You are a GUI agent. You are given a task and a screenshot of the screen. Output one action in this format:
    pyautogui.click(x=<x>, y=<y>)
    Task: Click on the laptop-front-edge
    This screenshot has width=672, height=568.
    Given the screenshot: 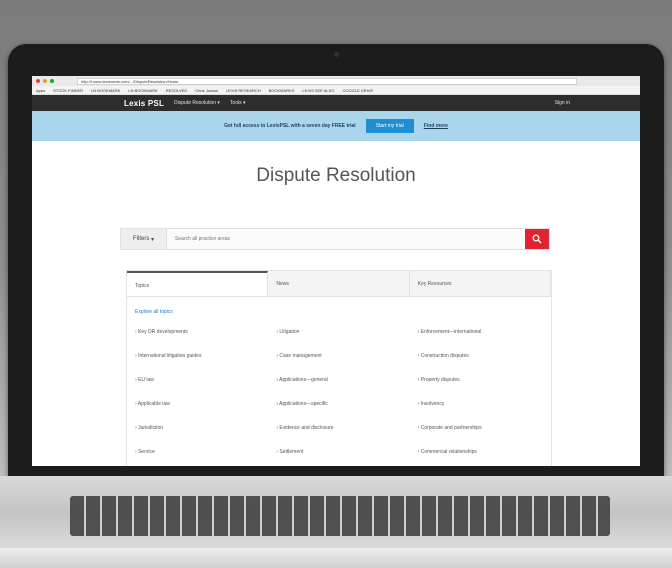 What is the action you would take?
    pyautogui.click(x=336, y=558)
    